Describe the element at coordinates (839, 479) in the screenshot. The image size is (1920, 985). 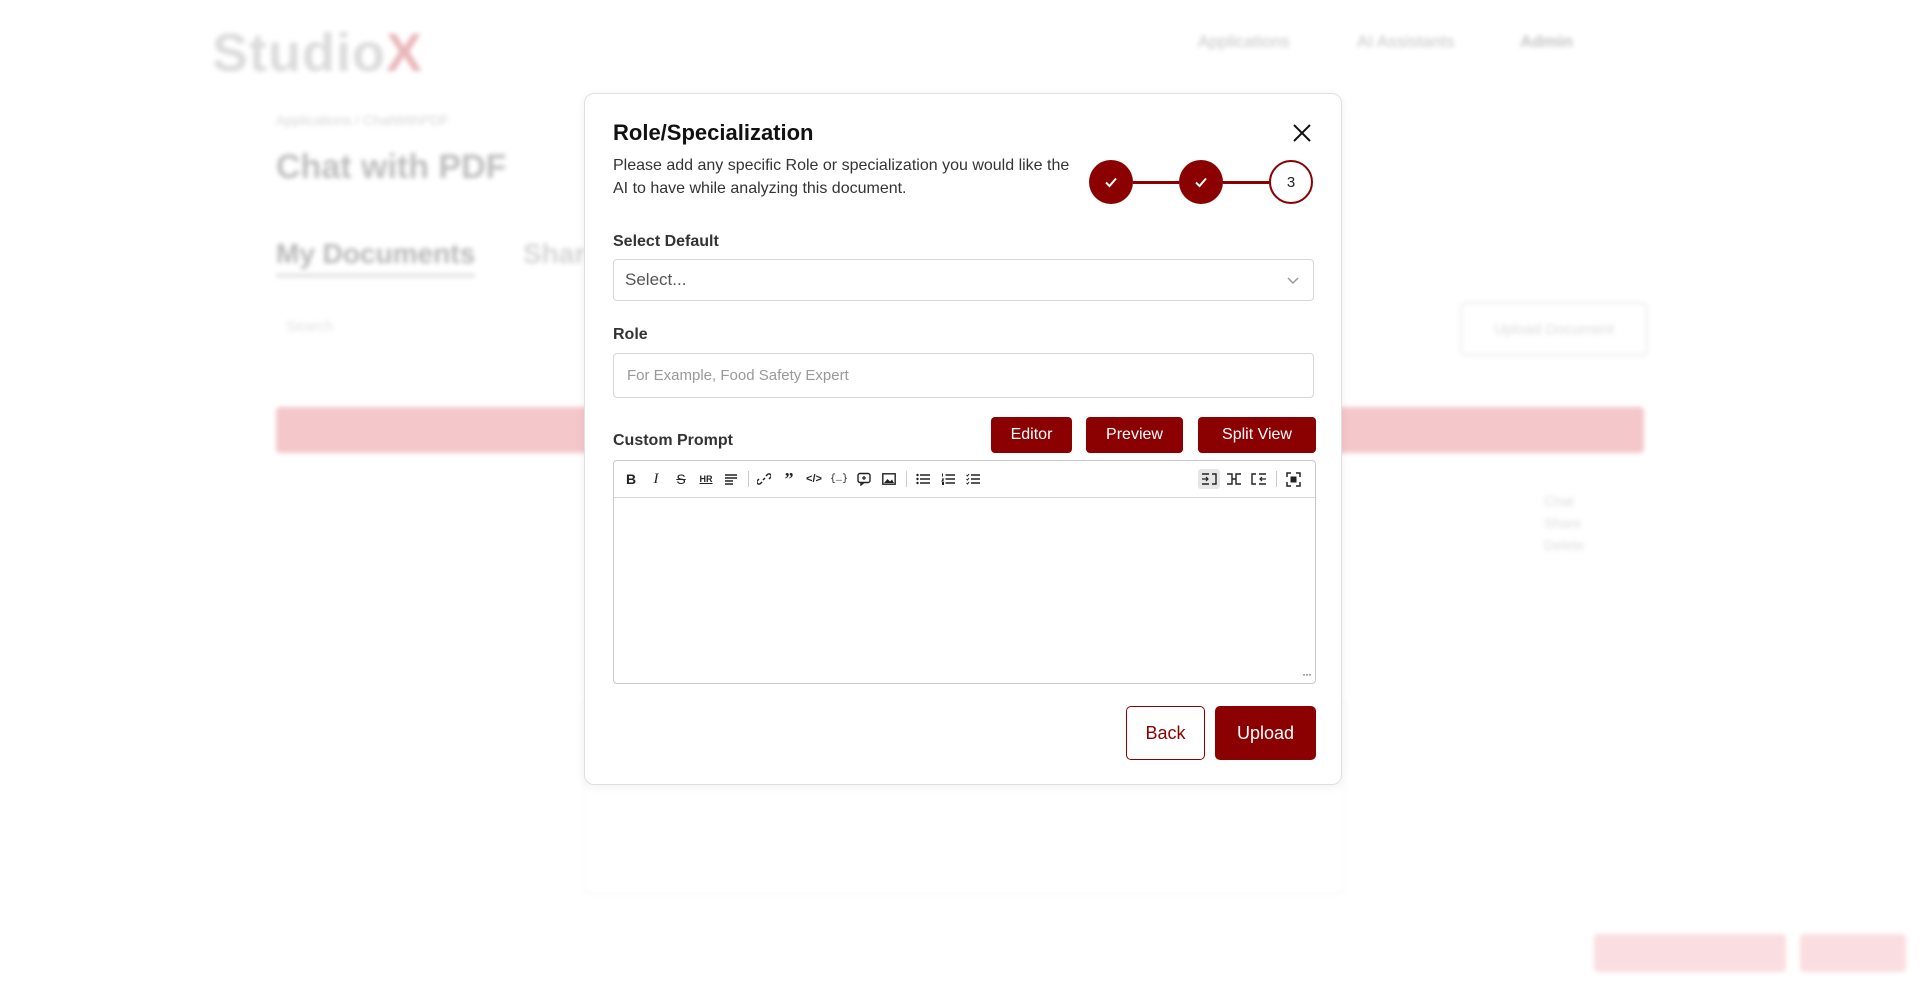
I see `code-block-icon: {…}` at that location.